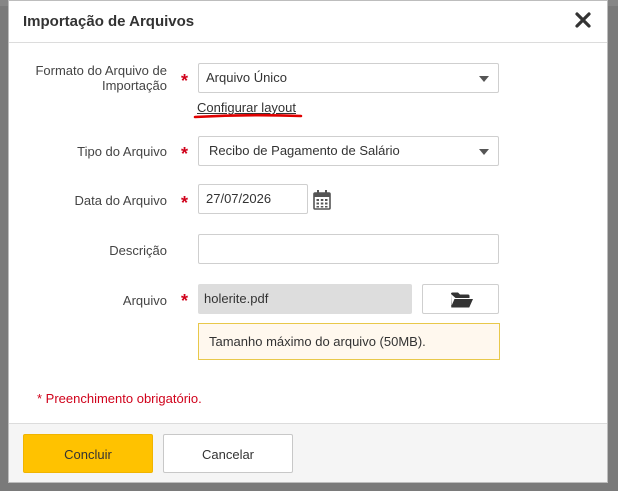 The height and width of the screenshot is (491, 618). What do you see at coordinates (185, 301) in the screenshot?
I see `file-required-marker: *` at bounding box center [185, 301].